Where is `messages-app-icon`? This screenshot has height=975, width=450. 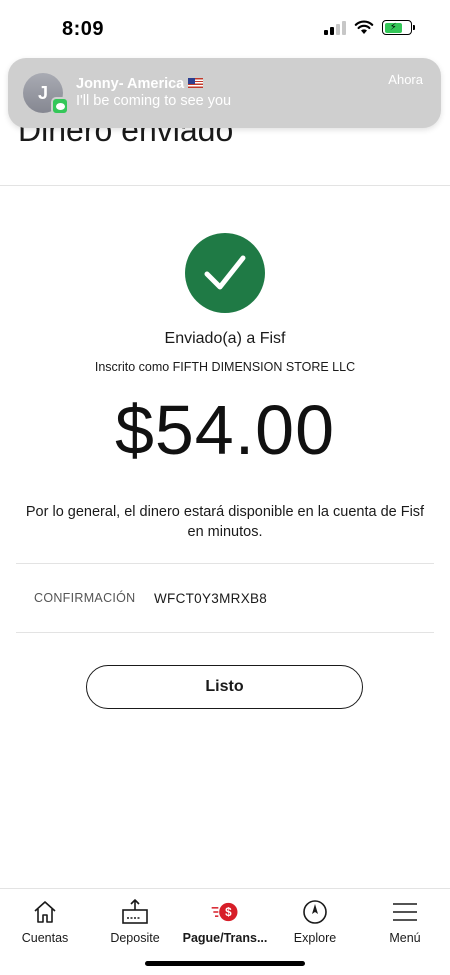
messages-app-icon is located at coordinates (60, 106).